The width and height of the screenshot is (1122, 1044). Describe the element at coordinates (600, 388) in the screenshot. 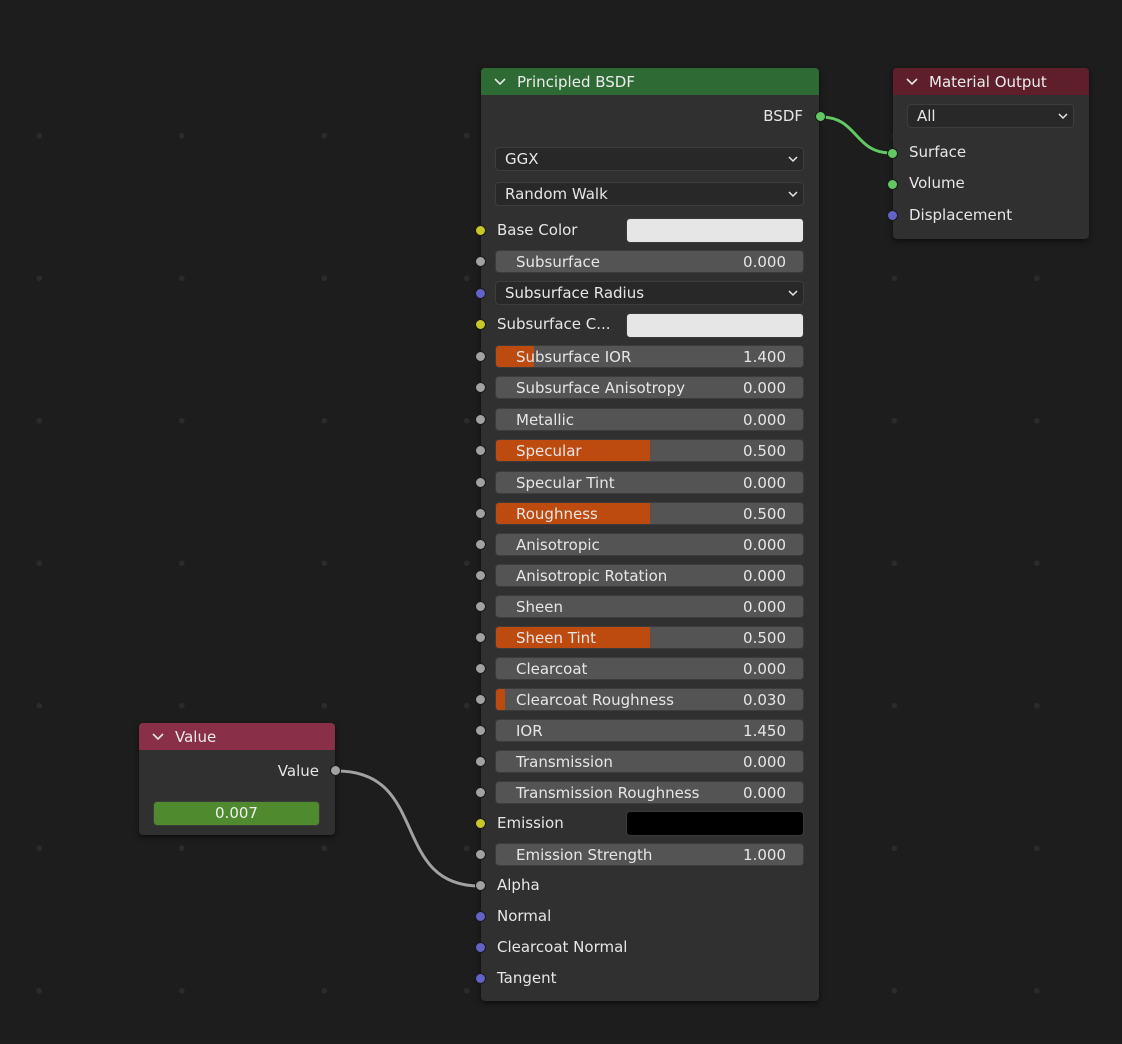

I see `slider-label: Subsurface Anisotropy` at that location.